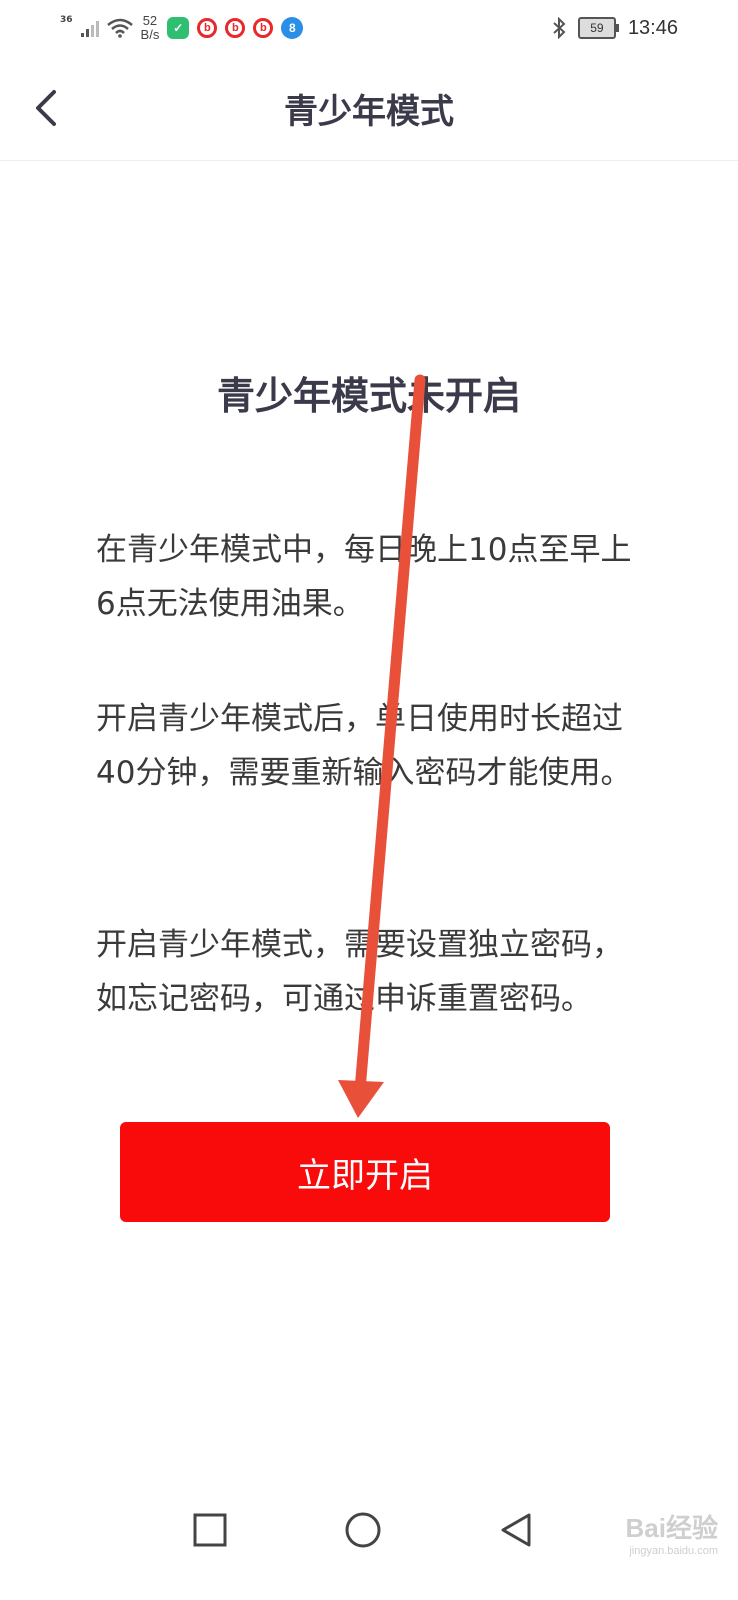 The width and height of the screenshot is (738, 1600). I want to click on mode-status-title: 青少年模式未开启, so click(368, 396).